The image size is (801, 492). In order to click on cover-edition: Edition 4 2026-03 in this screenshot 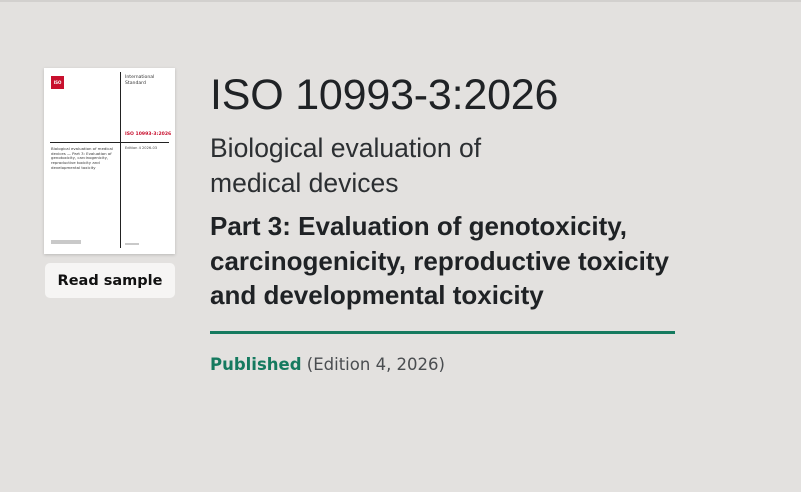, I will do `click(141, 148)`.